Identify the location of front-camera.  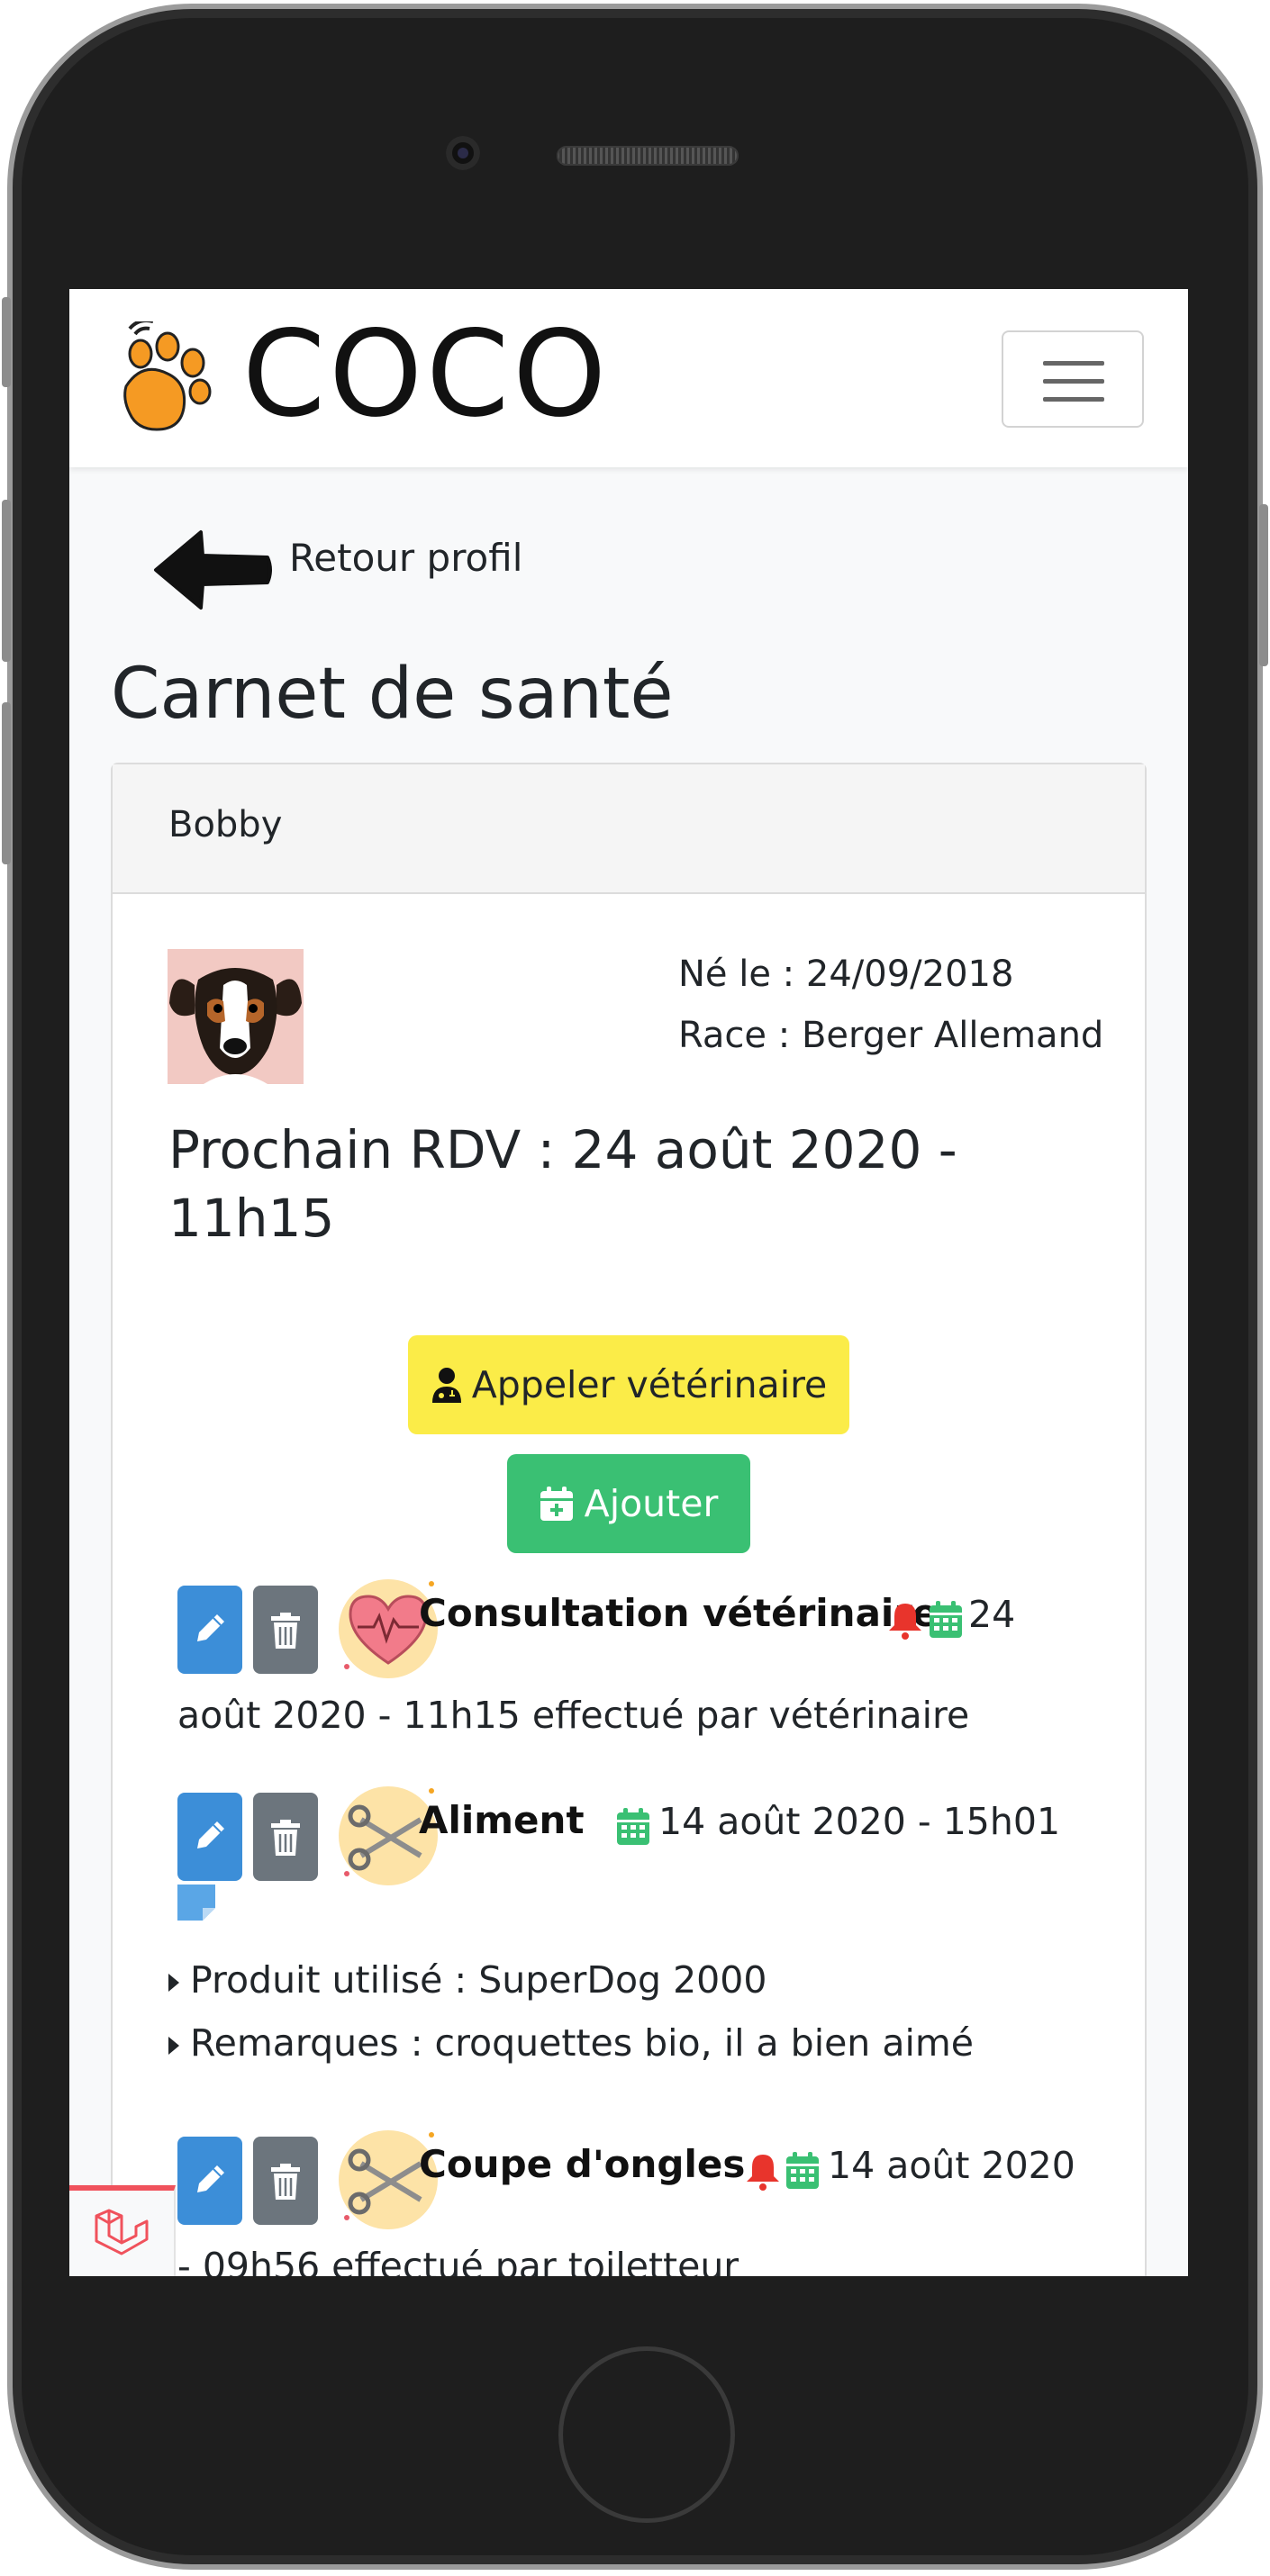
(463, 153).